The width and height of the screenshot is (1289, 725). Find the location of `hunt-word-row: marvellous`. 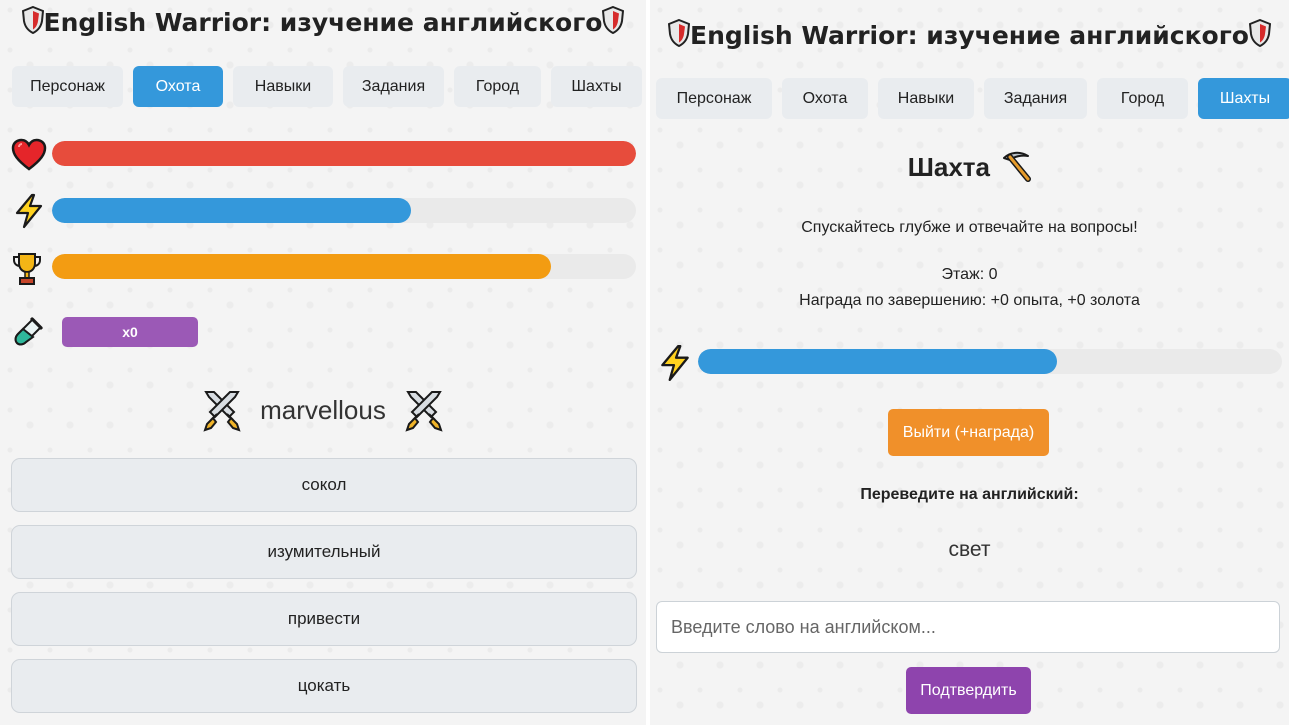

hunt-word-row: marvellous is located at coordinates (323, 410).